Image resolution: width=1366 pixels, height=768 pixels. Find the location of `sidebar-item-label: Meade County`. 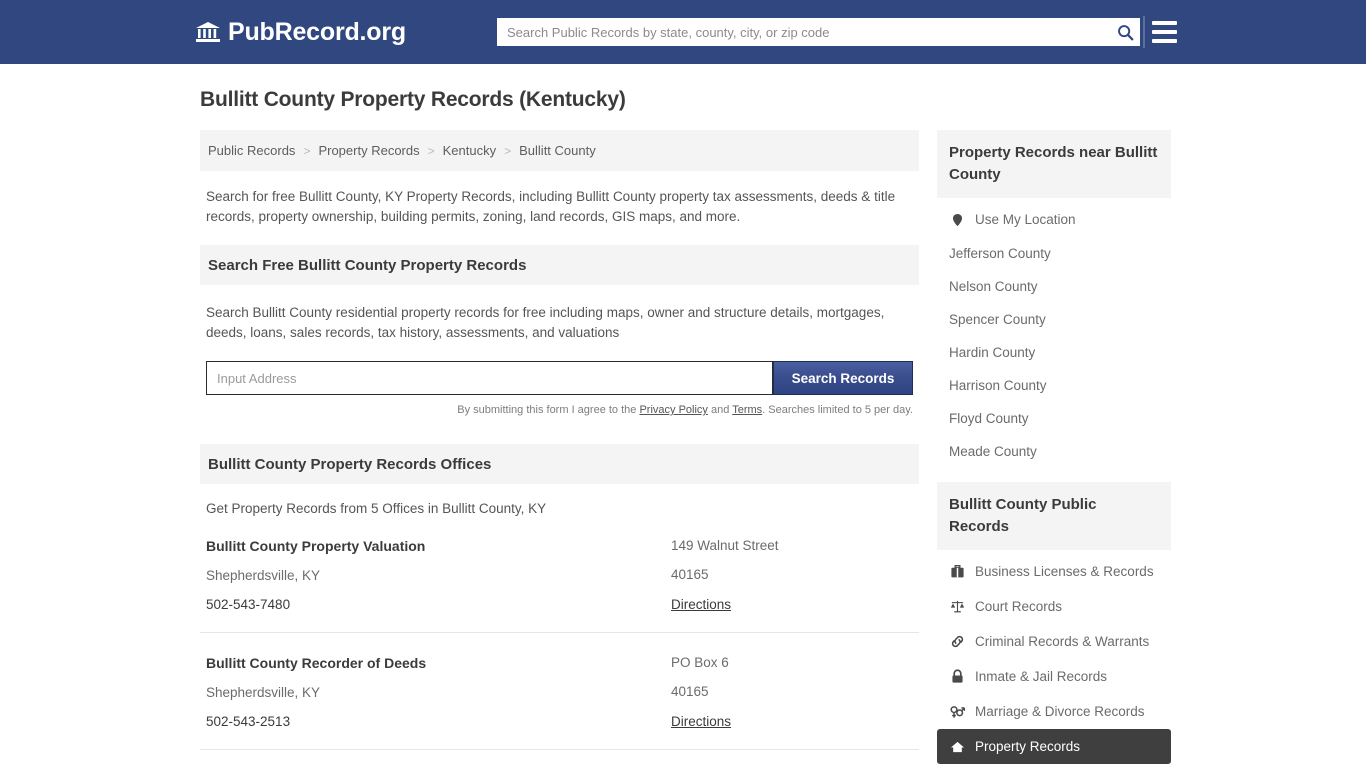

sidebar-item-label: Meade County is located at coordinates (992, 451).